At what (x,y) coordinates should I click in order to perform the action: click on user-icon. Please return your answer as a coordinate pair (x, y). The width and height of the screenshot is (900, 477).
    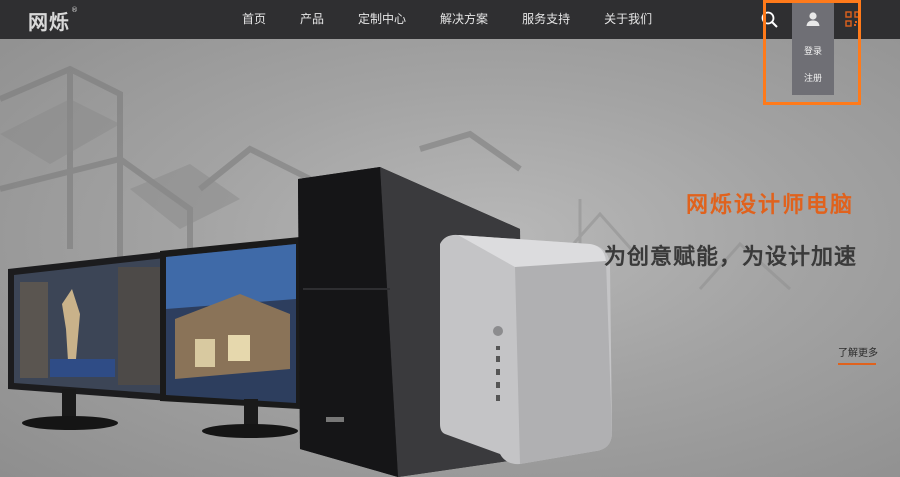
    Looking at the image, I should click on (813, 19).